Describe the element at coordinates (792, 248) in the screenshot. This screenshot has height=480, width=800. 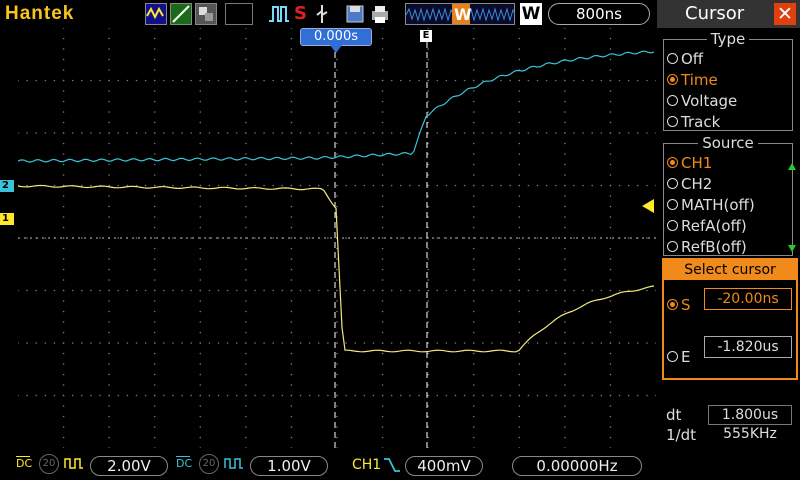
I see `scroll-down-icon` at that location.